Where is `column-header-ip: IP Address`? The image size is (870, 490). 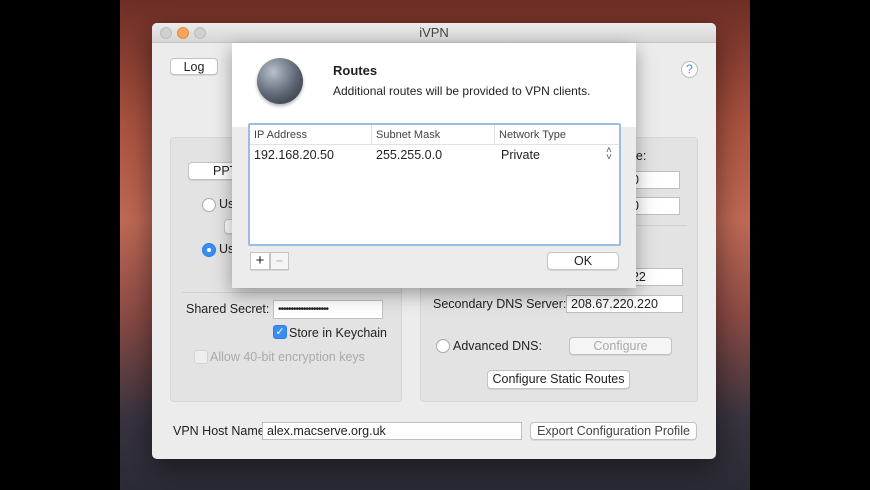
column-header-ip: IP Address is located at coordinates (311, 135).